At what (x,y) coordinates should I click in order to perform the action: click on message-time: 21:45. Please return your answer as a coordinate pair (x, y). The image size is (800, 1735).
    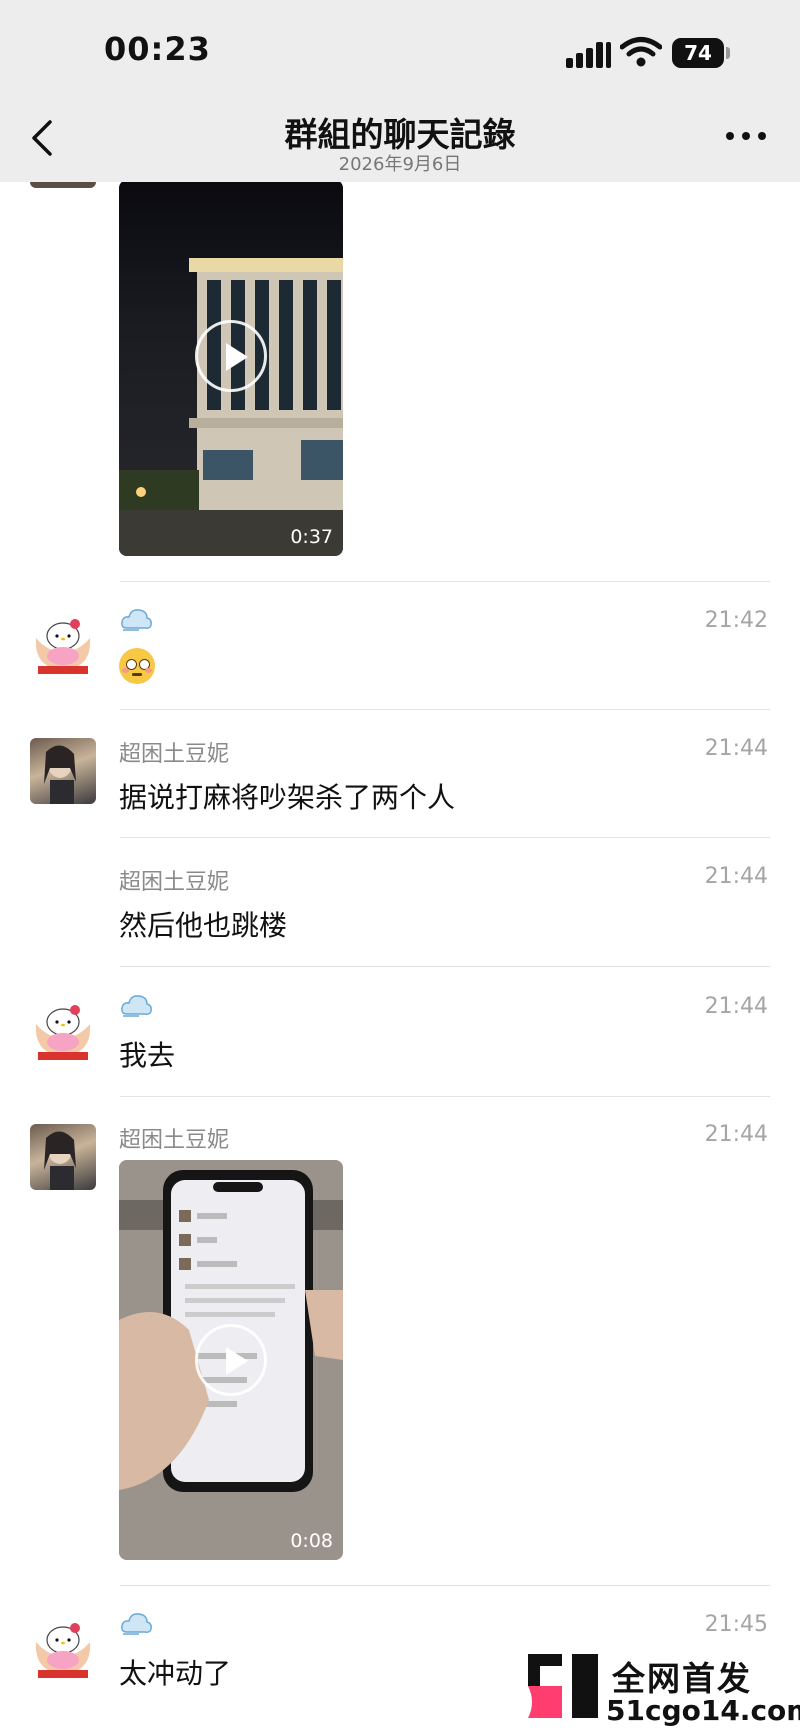
    Looking at the image, I should click on (736, 1624).